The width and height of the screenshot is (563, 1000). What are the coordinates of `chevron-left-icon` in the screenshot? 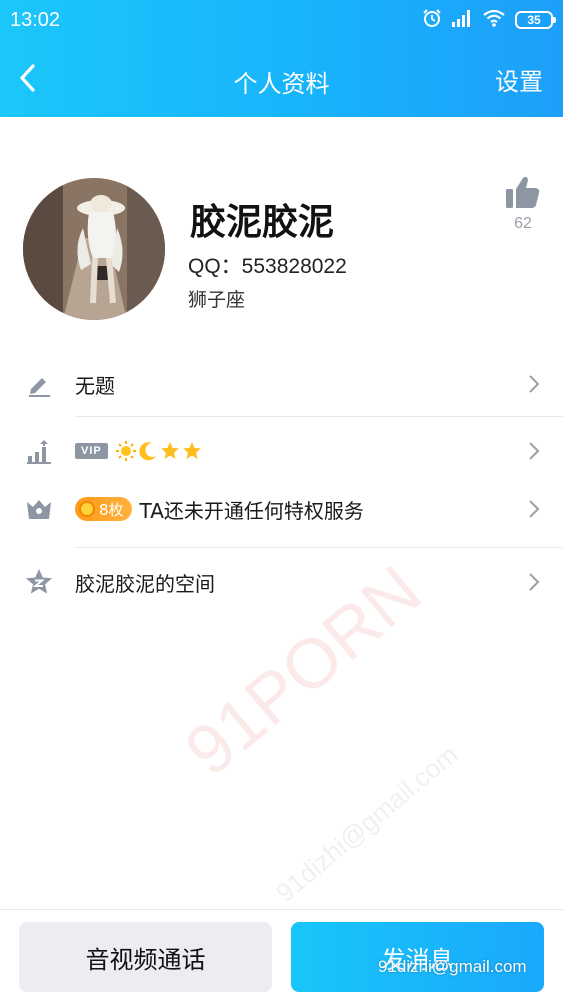 It's located at (27, 78).